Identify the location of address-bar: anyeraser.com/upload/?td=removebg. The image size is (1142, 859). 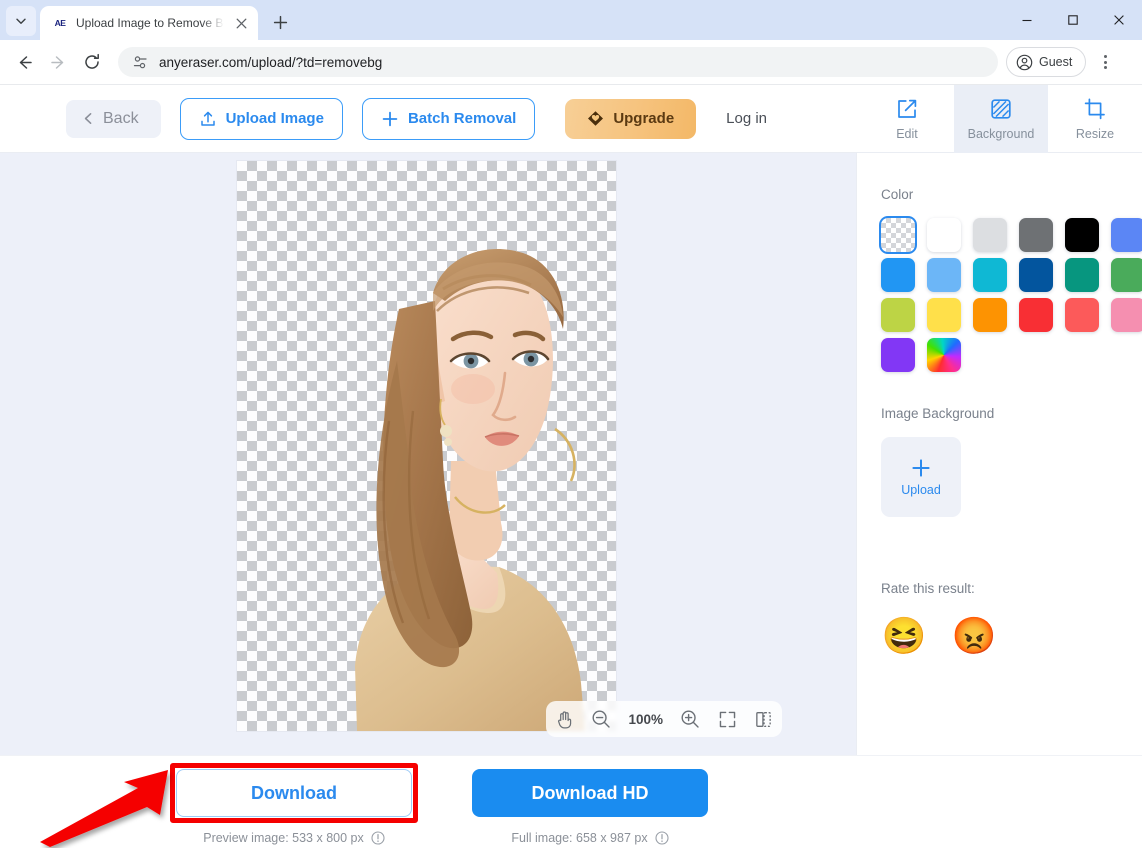
(558, 62).